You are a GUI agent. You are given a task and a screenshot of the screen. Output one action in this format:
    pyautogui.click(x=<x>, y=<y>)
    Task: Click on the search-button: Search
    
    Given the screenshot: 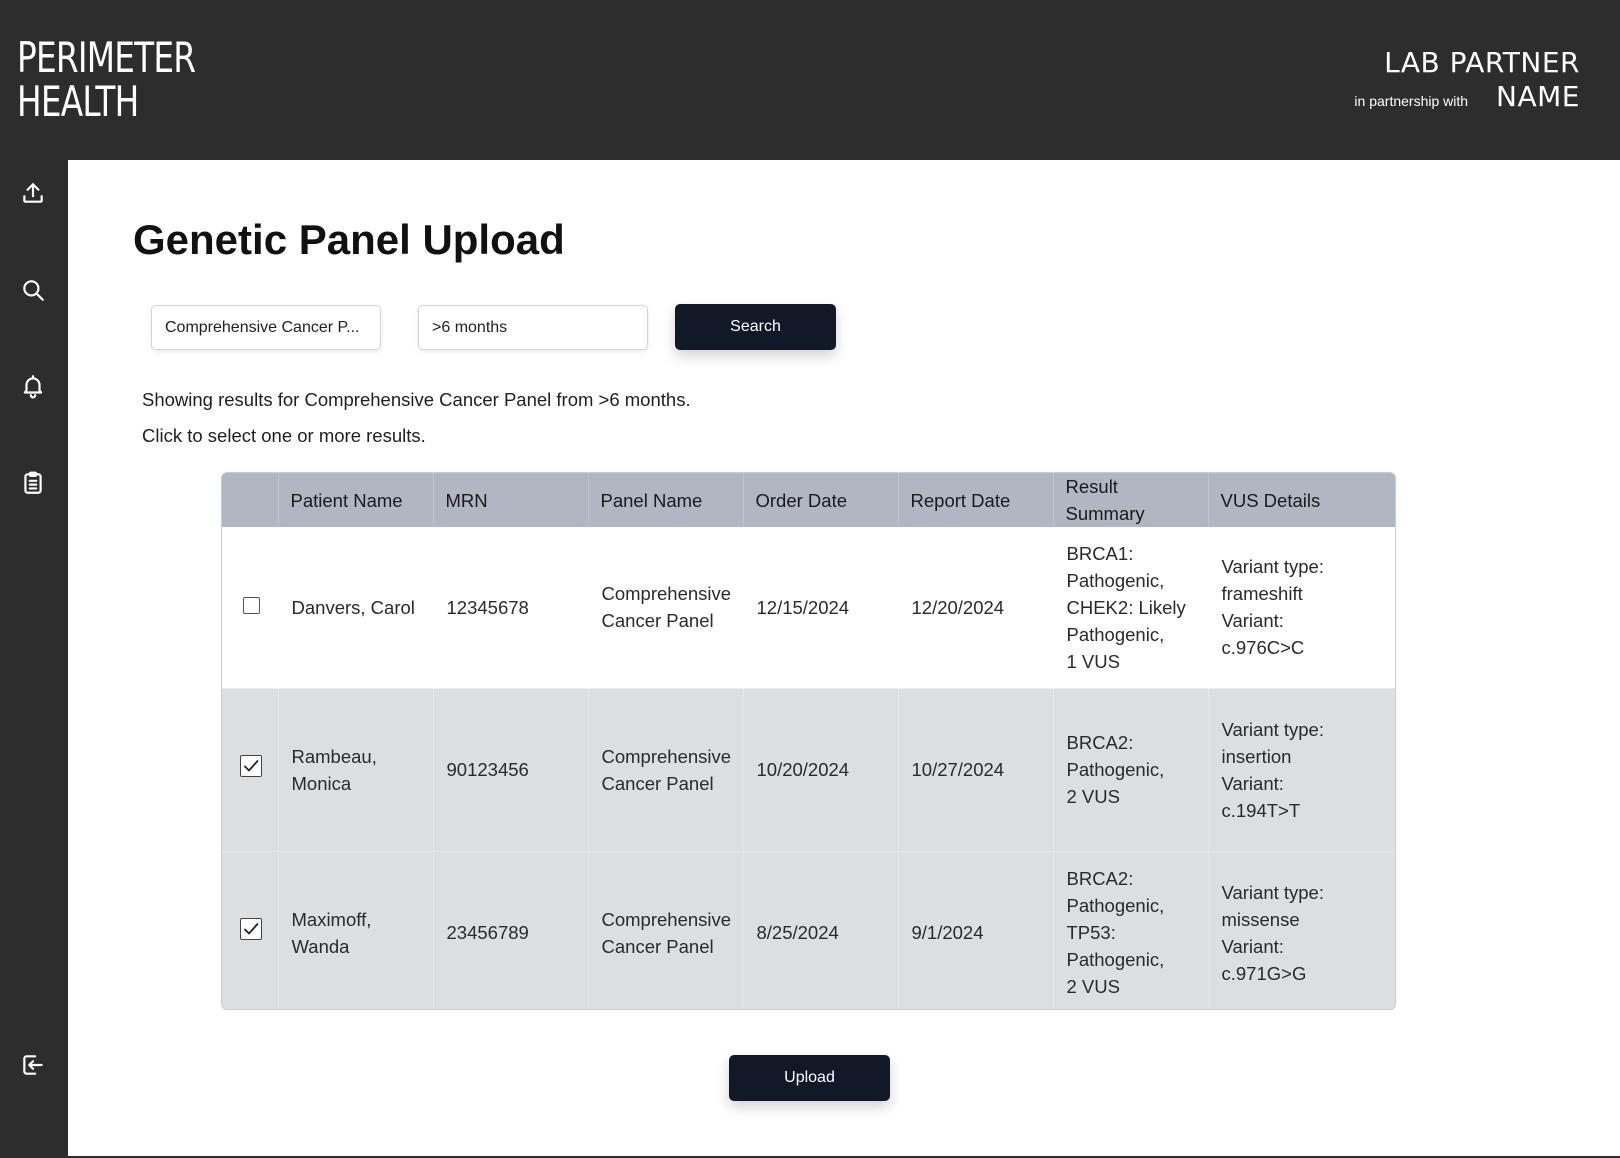 What is the action you would take?
    pyautogui.click(x=755, y=327)
    